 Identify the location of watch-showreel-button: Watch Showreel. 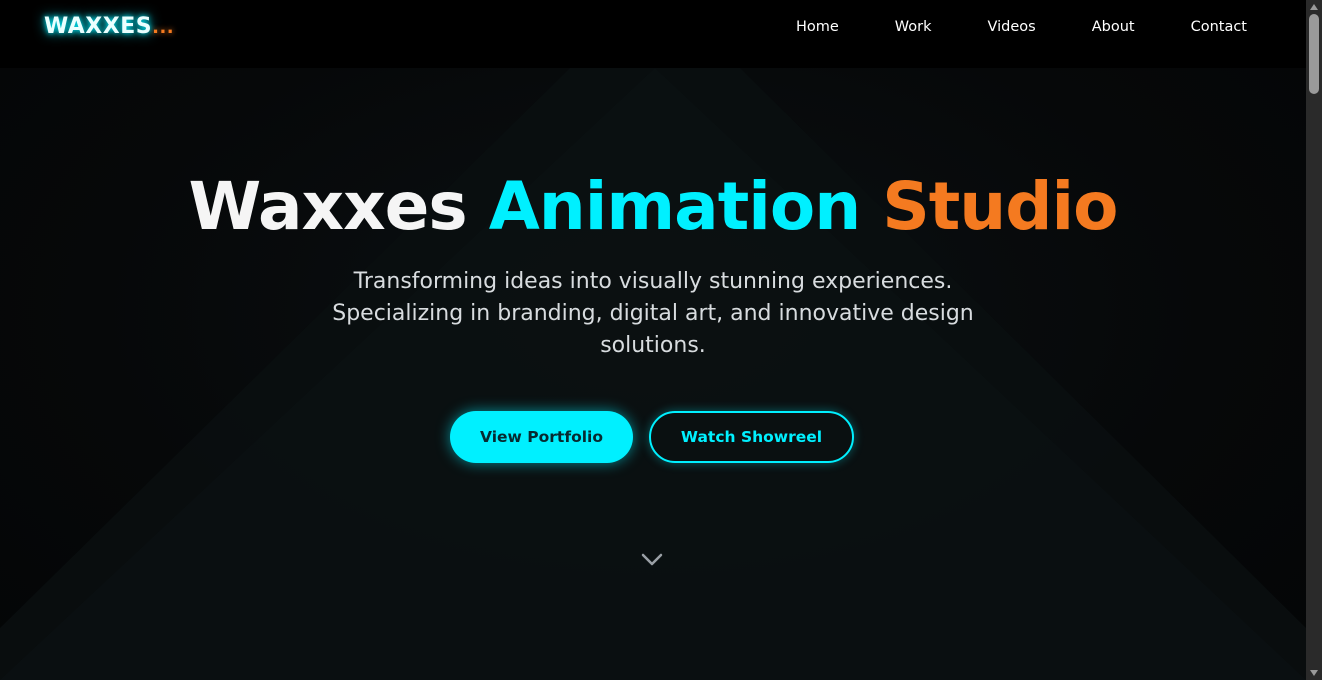
(751, 437).